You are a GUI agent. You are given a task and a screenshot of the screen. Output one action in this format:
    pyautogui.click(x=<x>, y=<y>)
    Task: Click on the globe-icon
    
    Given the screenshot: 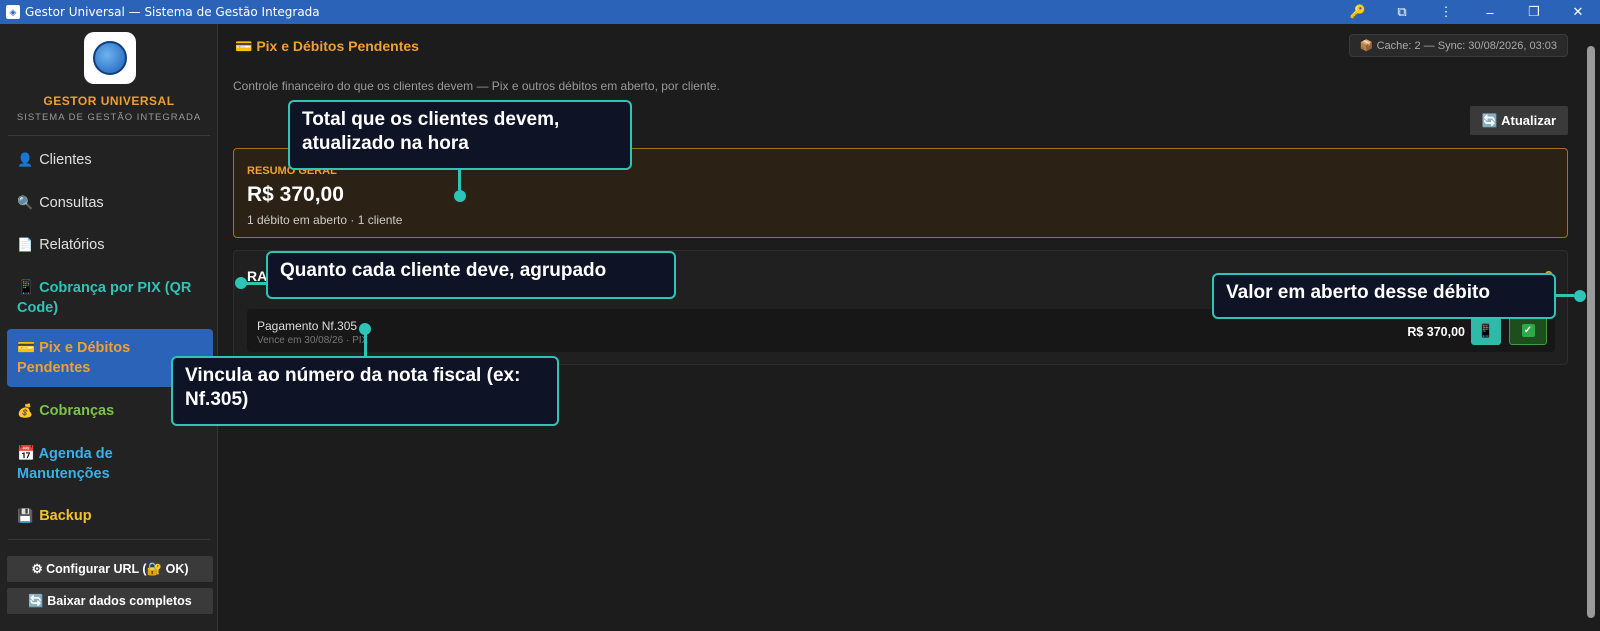 What is the action you would take?
    pyautogui.click(x=110, y=58)
    